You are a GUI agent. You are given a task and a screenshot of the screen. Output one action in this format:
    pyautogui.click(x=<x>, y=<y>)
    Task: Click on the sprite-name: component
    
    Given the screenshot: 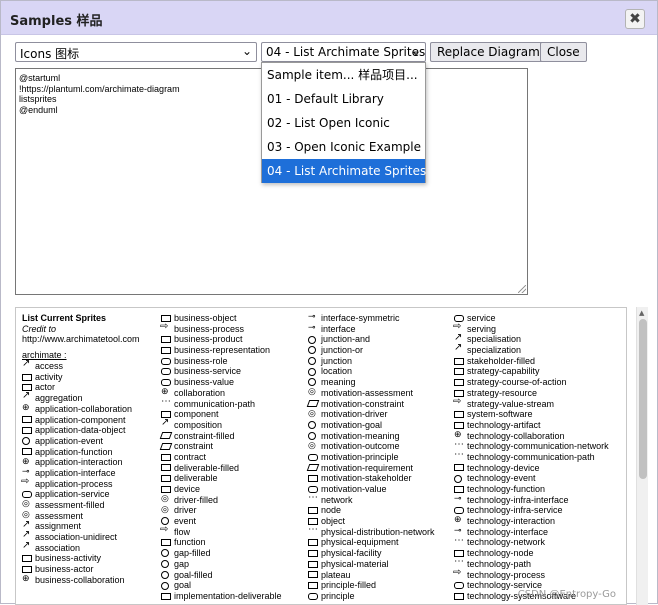 What is the action you would take?
    pyautogui.click(x=196, y=414)
    